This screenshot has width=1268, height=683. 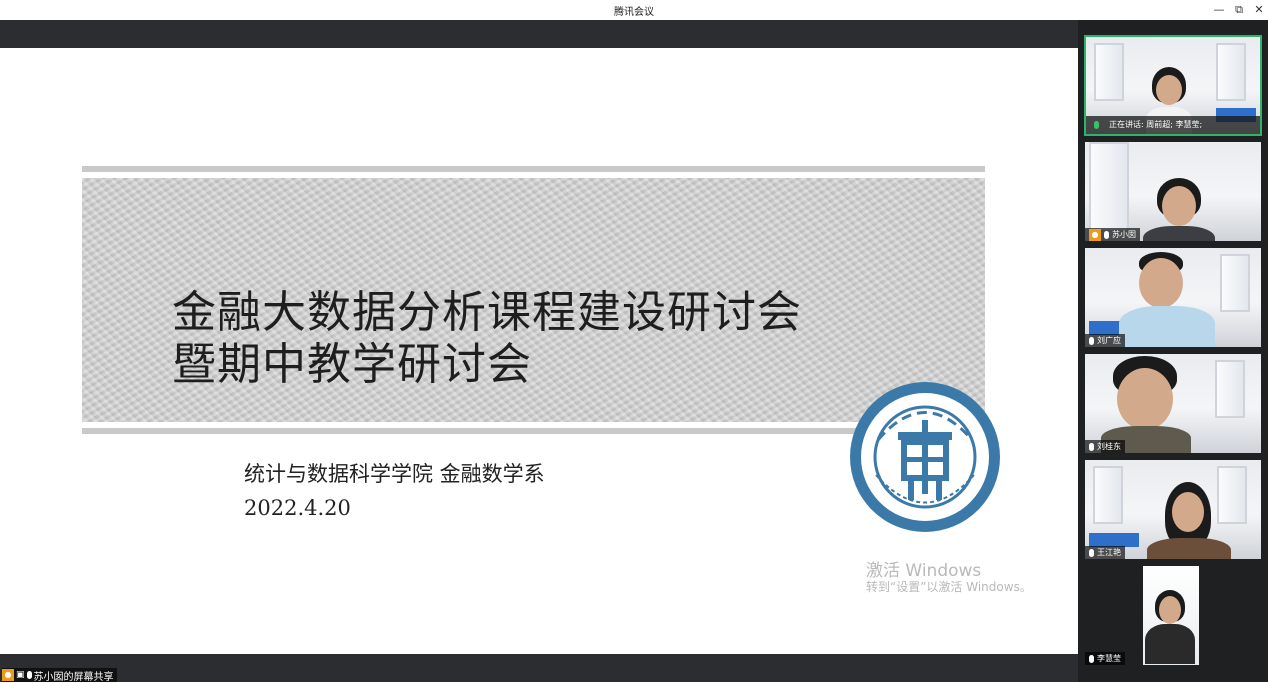 I want to click on participant-tile: ● 苏小囡, so click(x=1173, y=191).